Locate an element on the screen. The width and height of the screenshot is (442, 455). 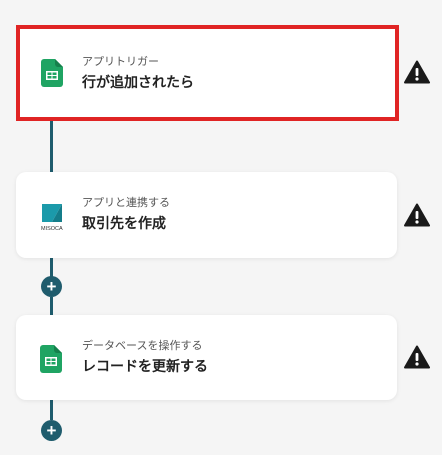
step-title: レコードを更新する is located at coordinates (145, 367).